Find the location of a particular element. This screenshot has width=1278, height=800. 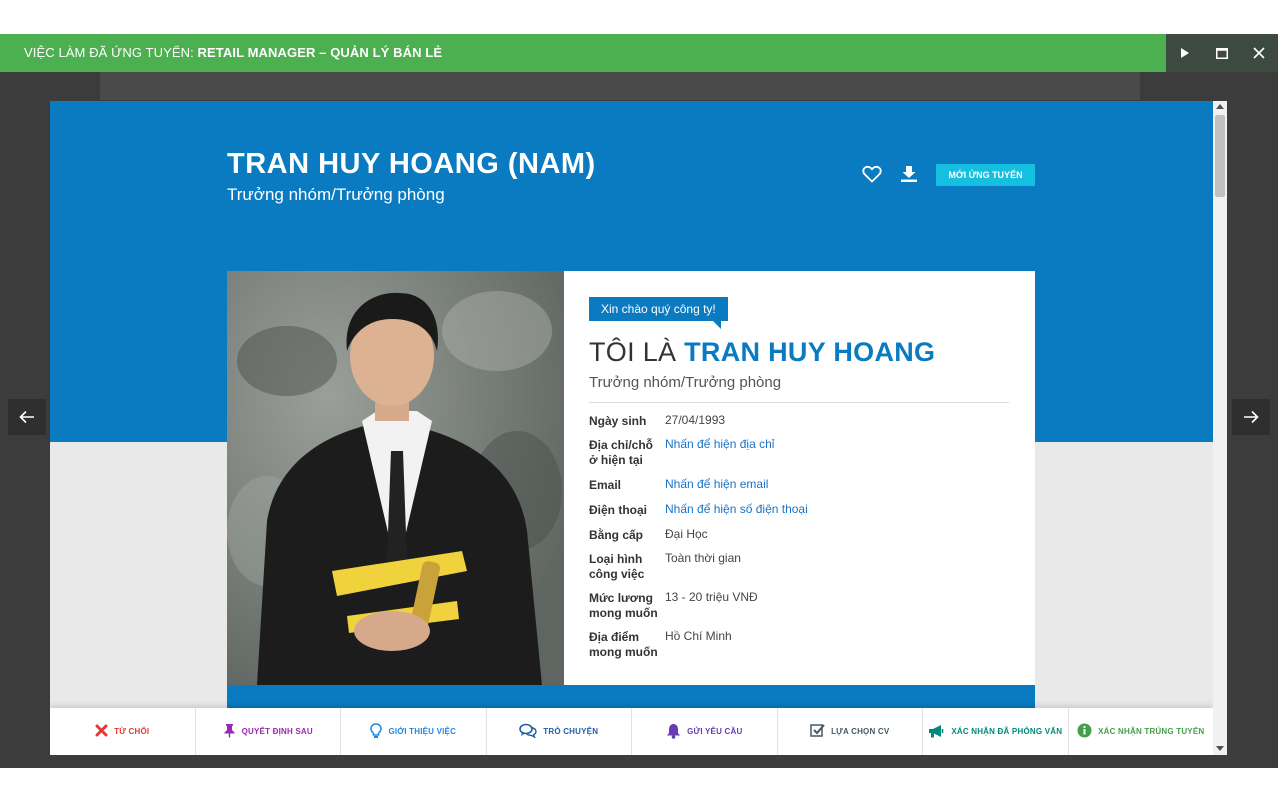

confirm-interviewed-button: XÁC NHẬN ĐÃ PHỎNG VẤN is located at coordinates (996, 731).